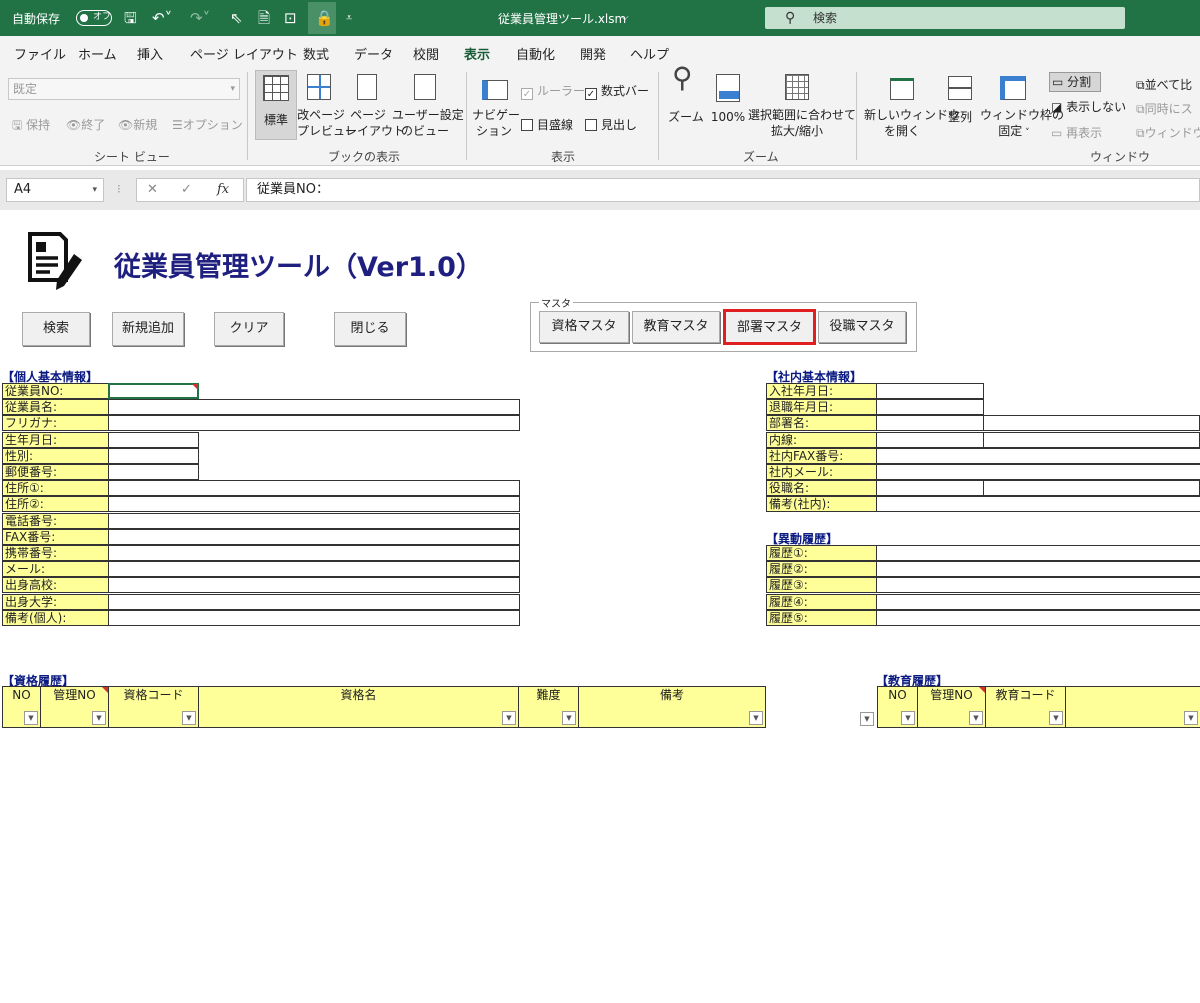 The height and width of the screenshot is (1003, 1200). Describe the element at coordinates (31, 126) in the screenshot. I see `keep-button: 🖫 保持` at that location.